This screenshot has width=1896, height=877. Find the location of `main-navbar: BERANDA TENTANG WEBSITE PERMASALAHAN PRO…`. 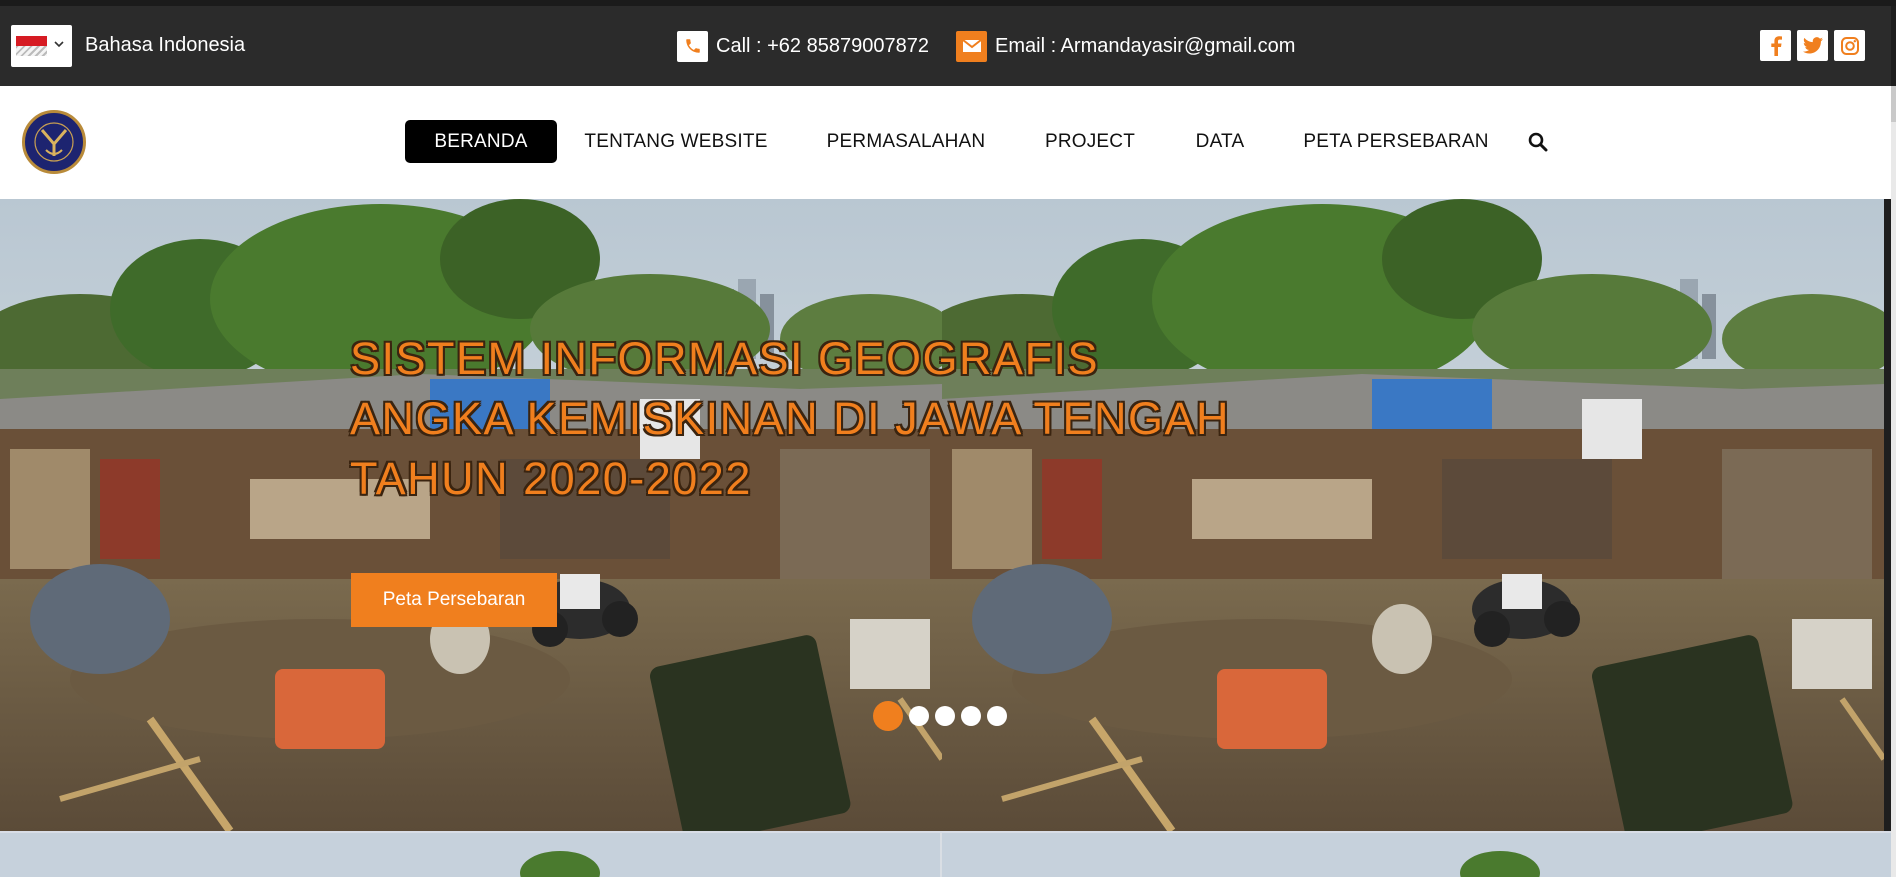

main-navbar: BERANDA TENTANG WEBSITE PERMASALAHAN PRO… is located at coordinates (945, 142).